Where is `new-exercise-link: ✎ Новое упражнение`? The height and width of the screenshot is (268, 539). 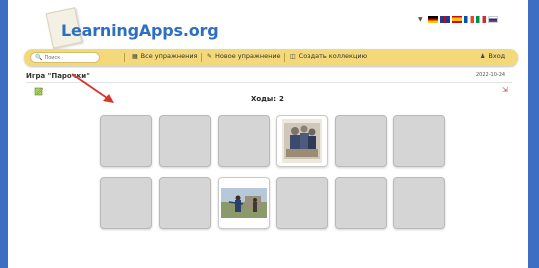 new-exercise-link: ✎ Новое упражнение is located at coordinates (244, 56).